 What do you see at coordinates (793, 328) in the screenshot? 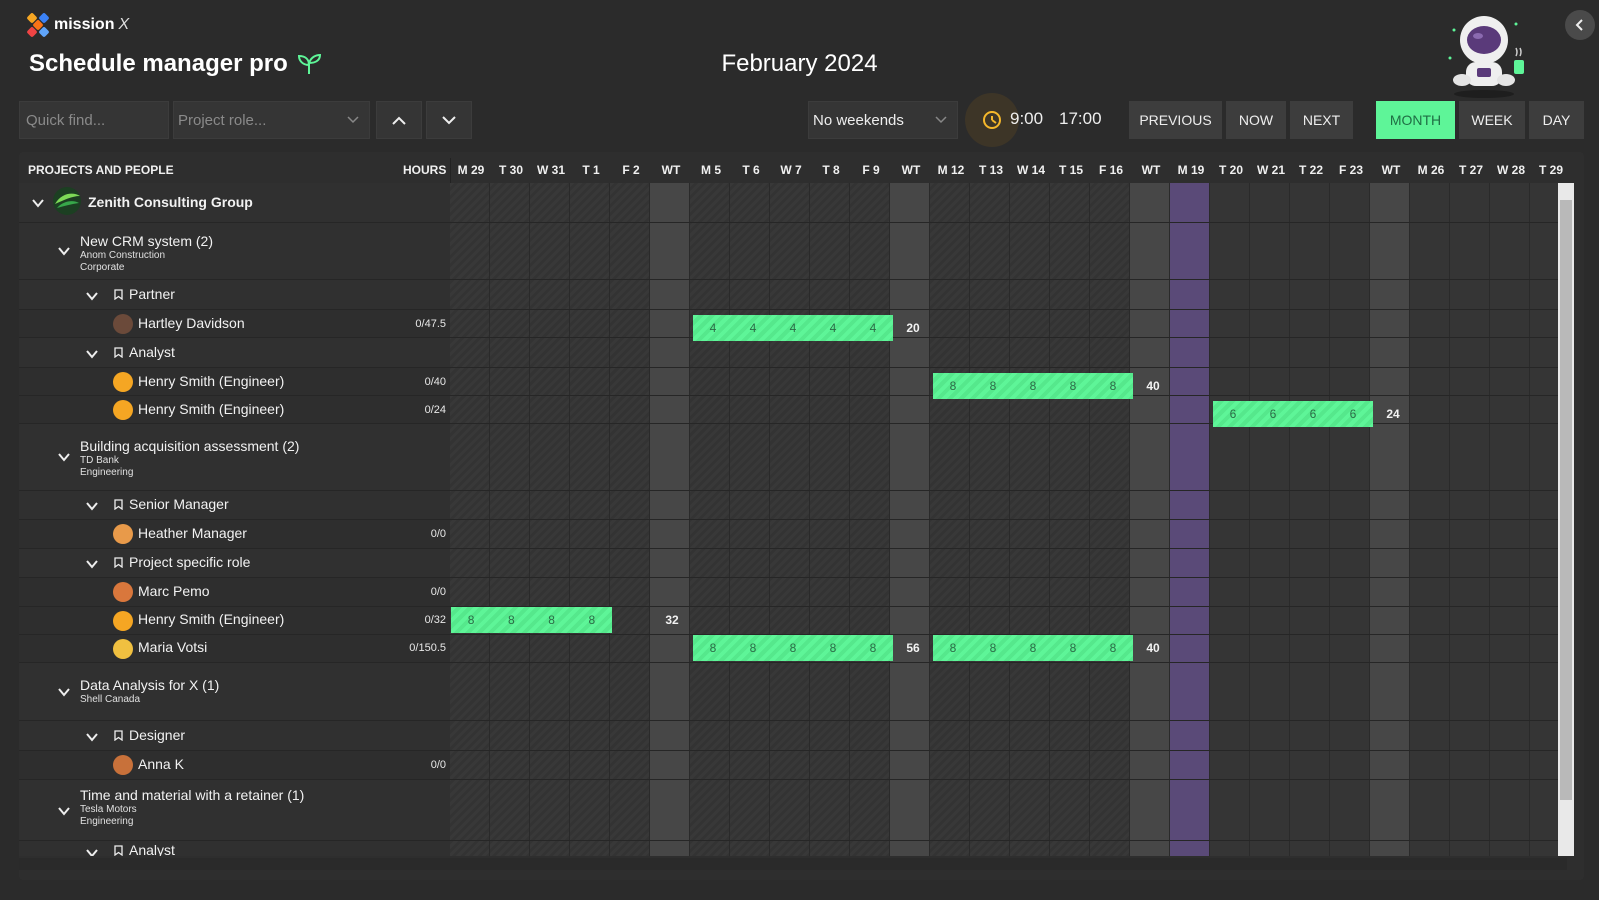
I see `allocation-bar: 4 4 4 4 4` at bounding box center [793, 328].